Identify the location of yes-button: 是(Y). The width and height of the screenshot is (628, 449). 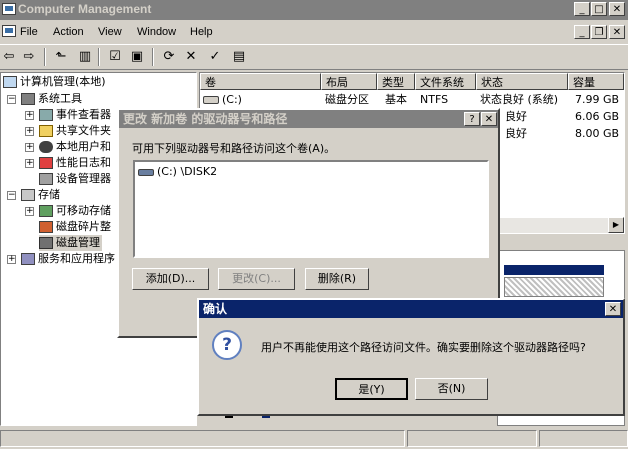
(371, 389).